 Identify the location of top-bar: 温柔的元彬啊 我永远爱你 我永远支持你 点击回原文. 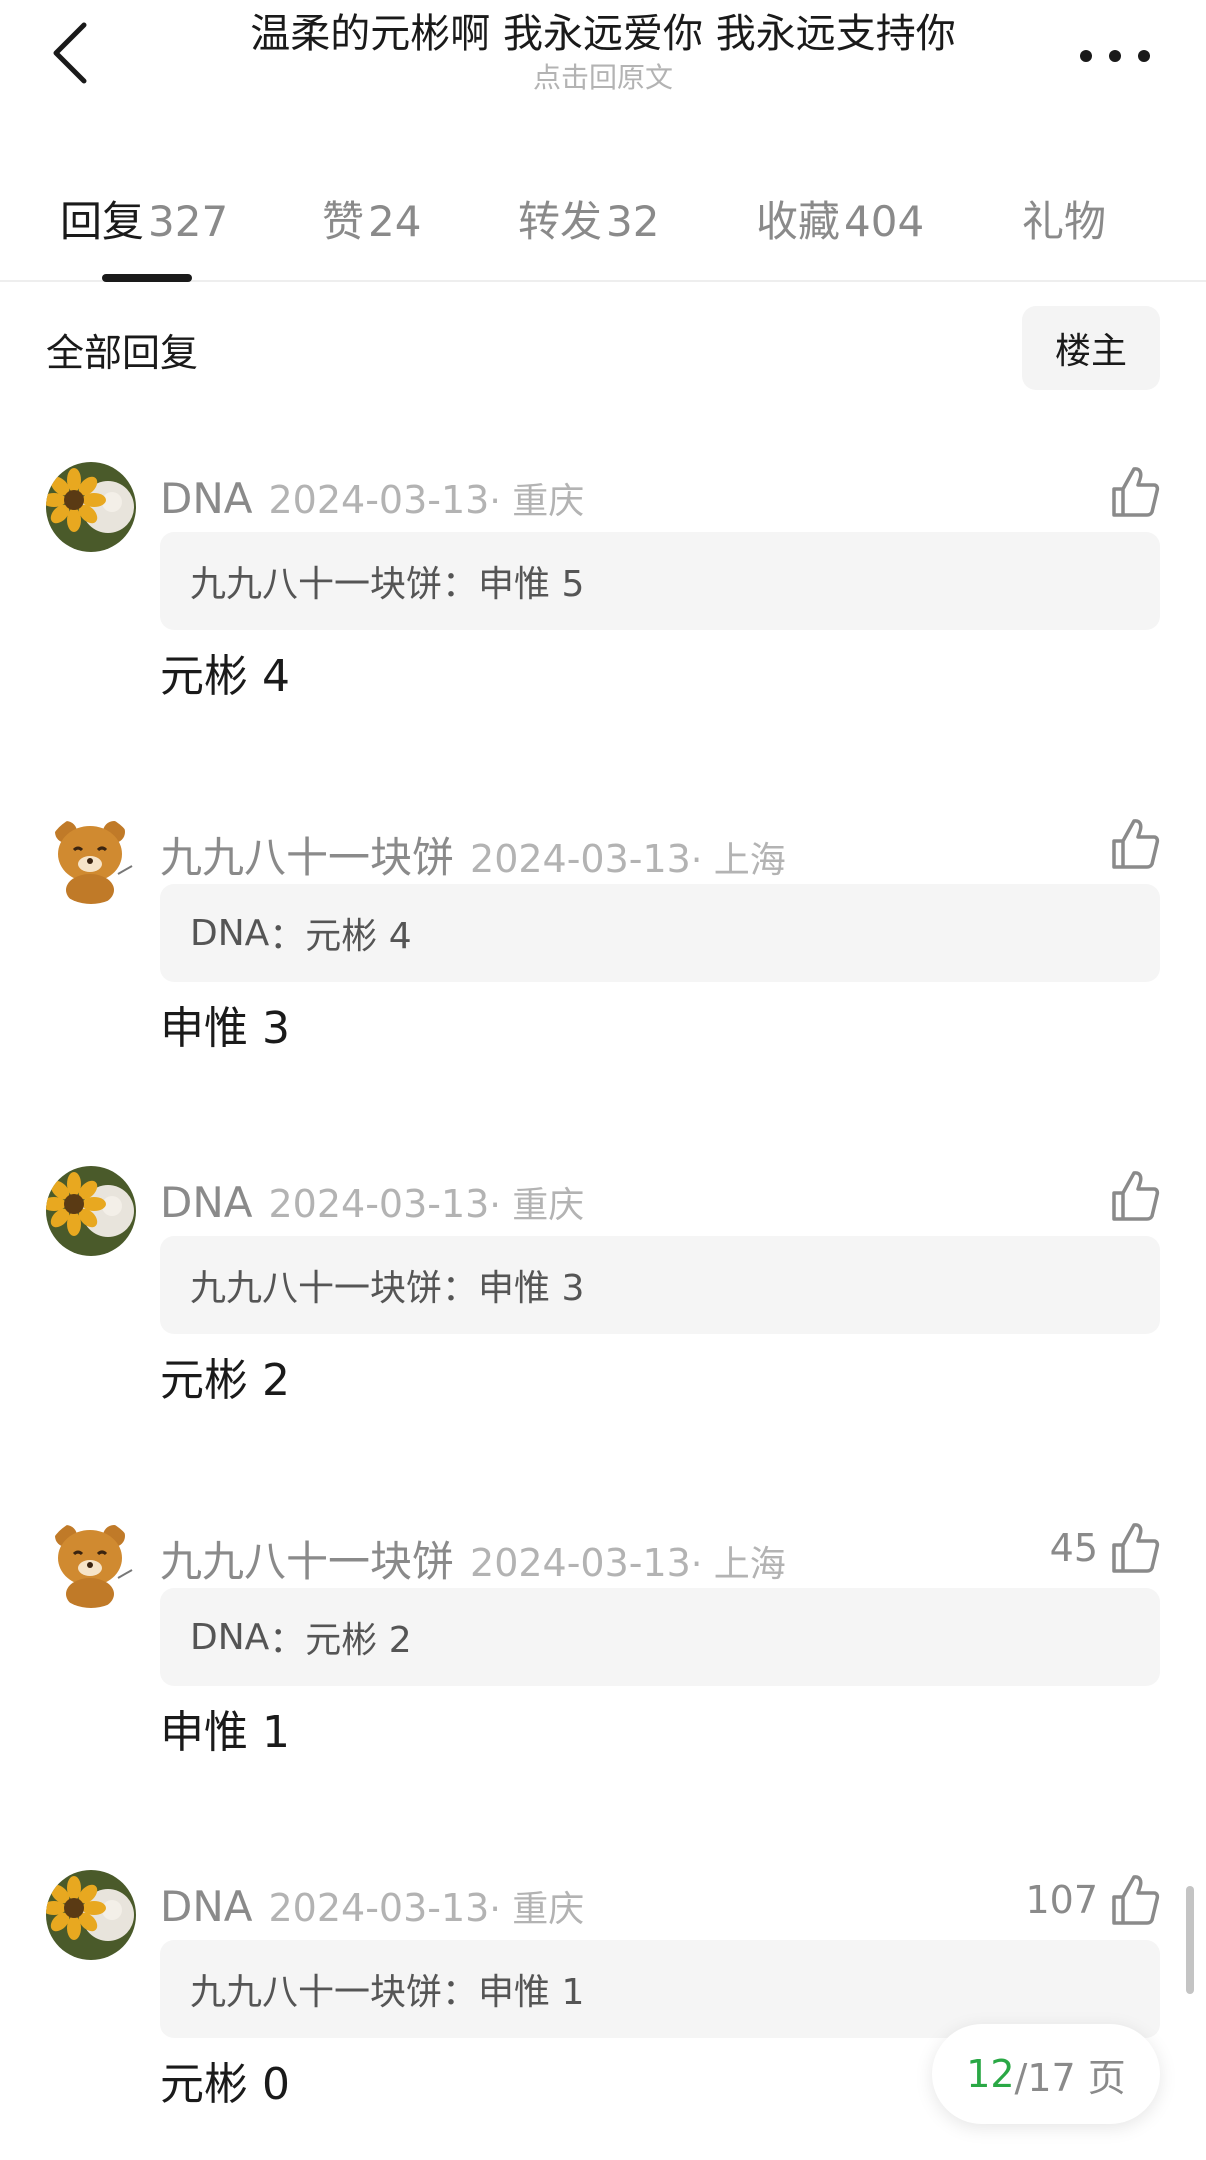
(603, 55).